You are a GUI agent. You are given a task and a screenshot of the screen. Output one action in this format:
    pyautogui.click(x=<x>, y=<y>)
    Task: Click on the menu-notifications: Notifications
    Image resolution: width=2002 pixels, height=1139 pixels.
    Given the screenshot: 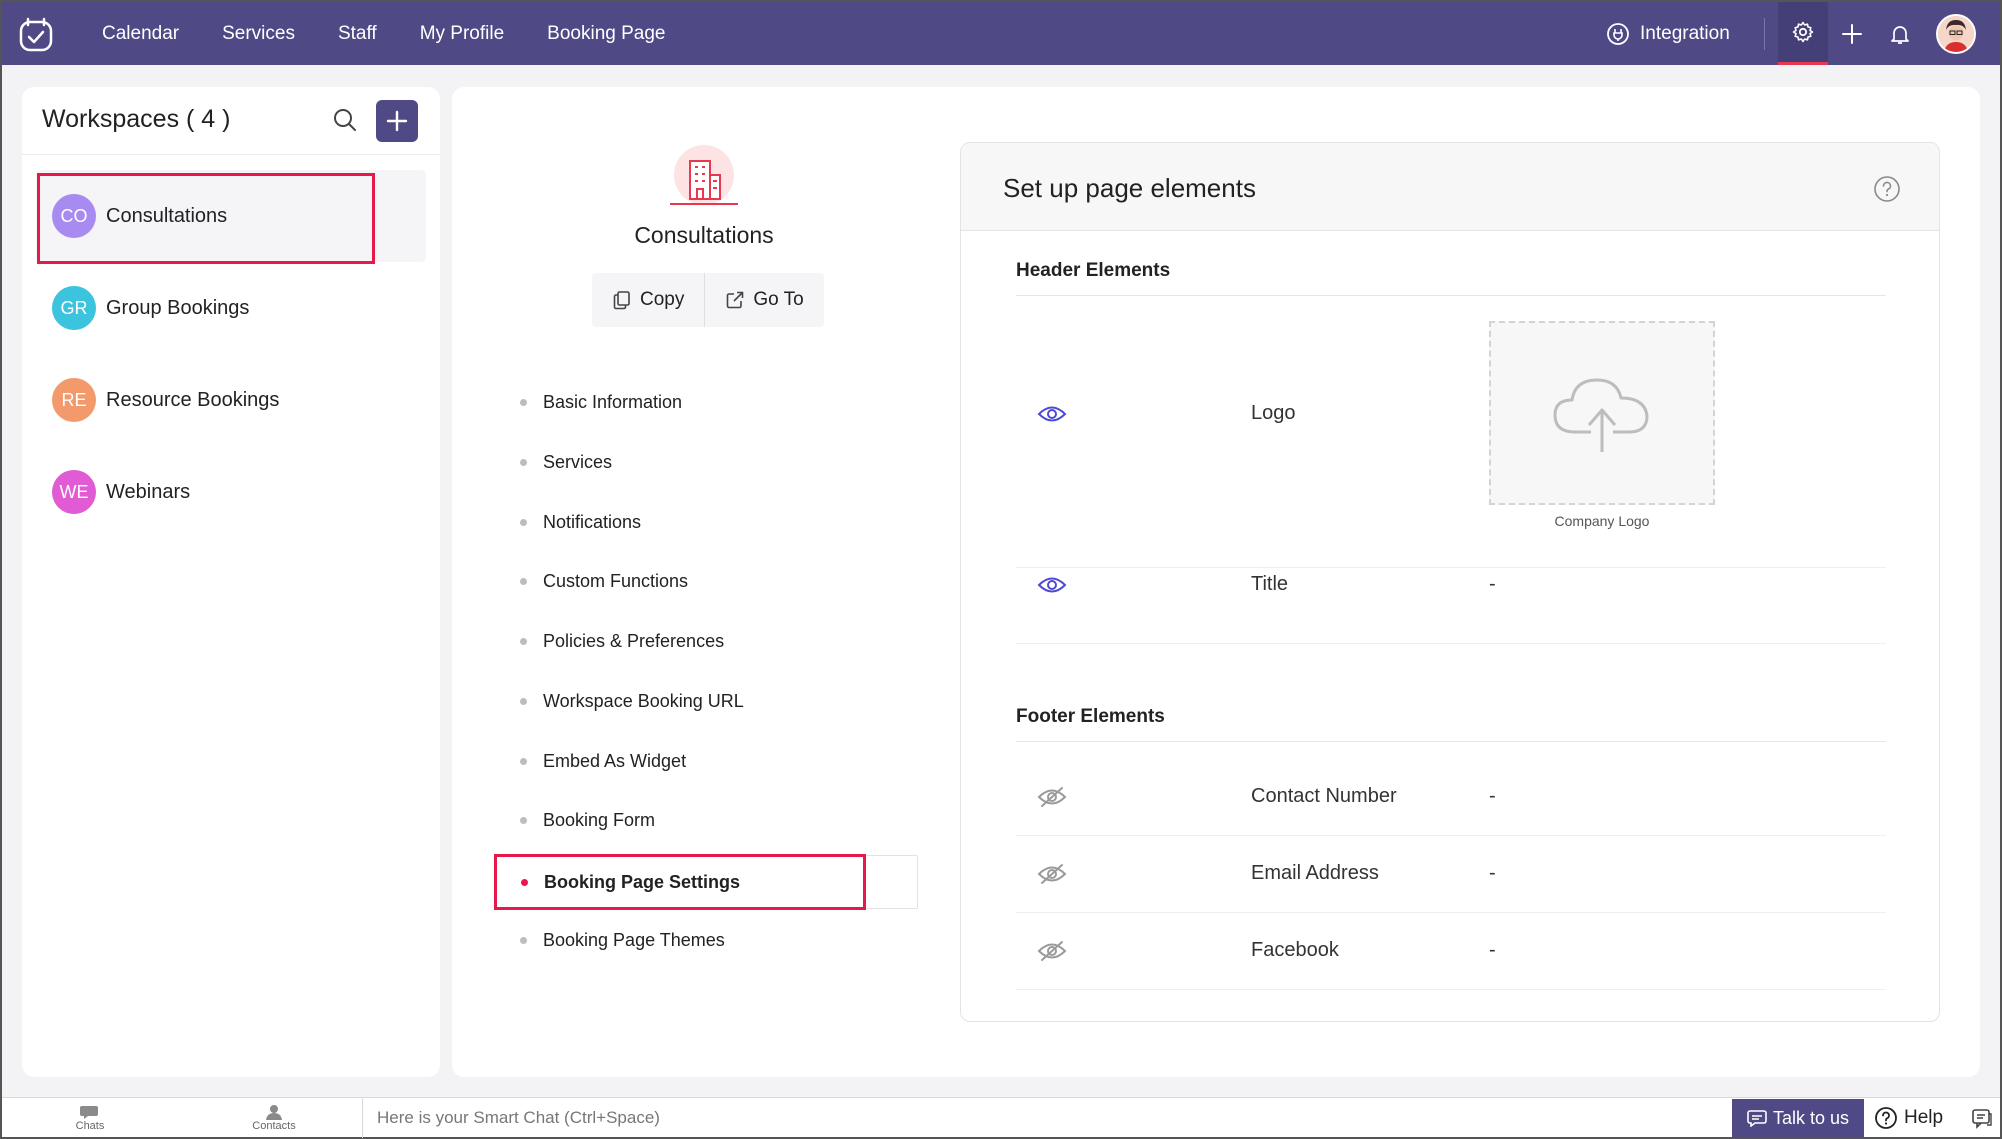 What is the action you would take?
    pyautogui.click(x=707, y=522)
    